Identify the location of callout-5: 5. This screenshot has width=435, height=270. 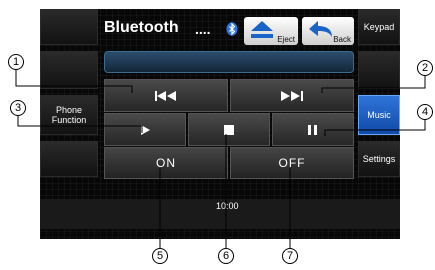
(160, 256).